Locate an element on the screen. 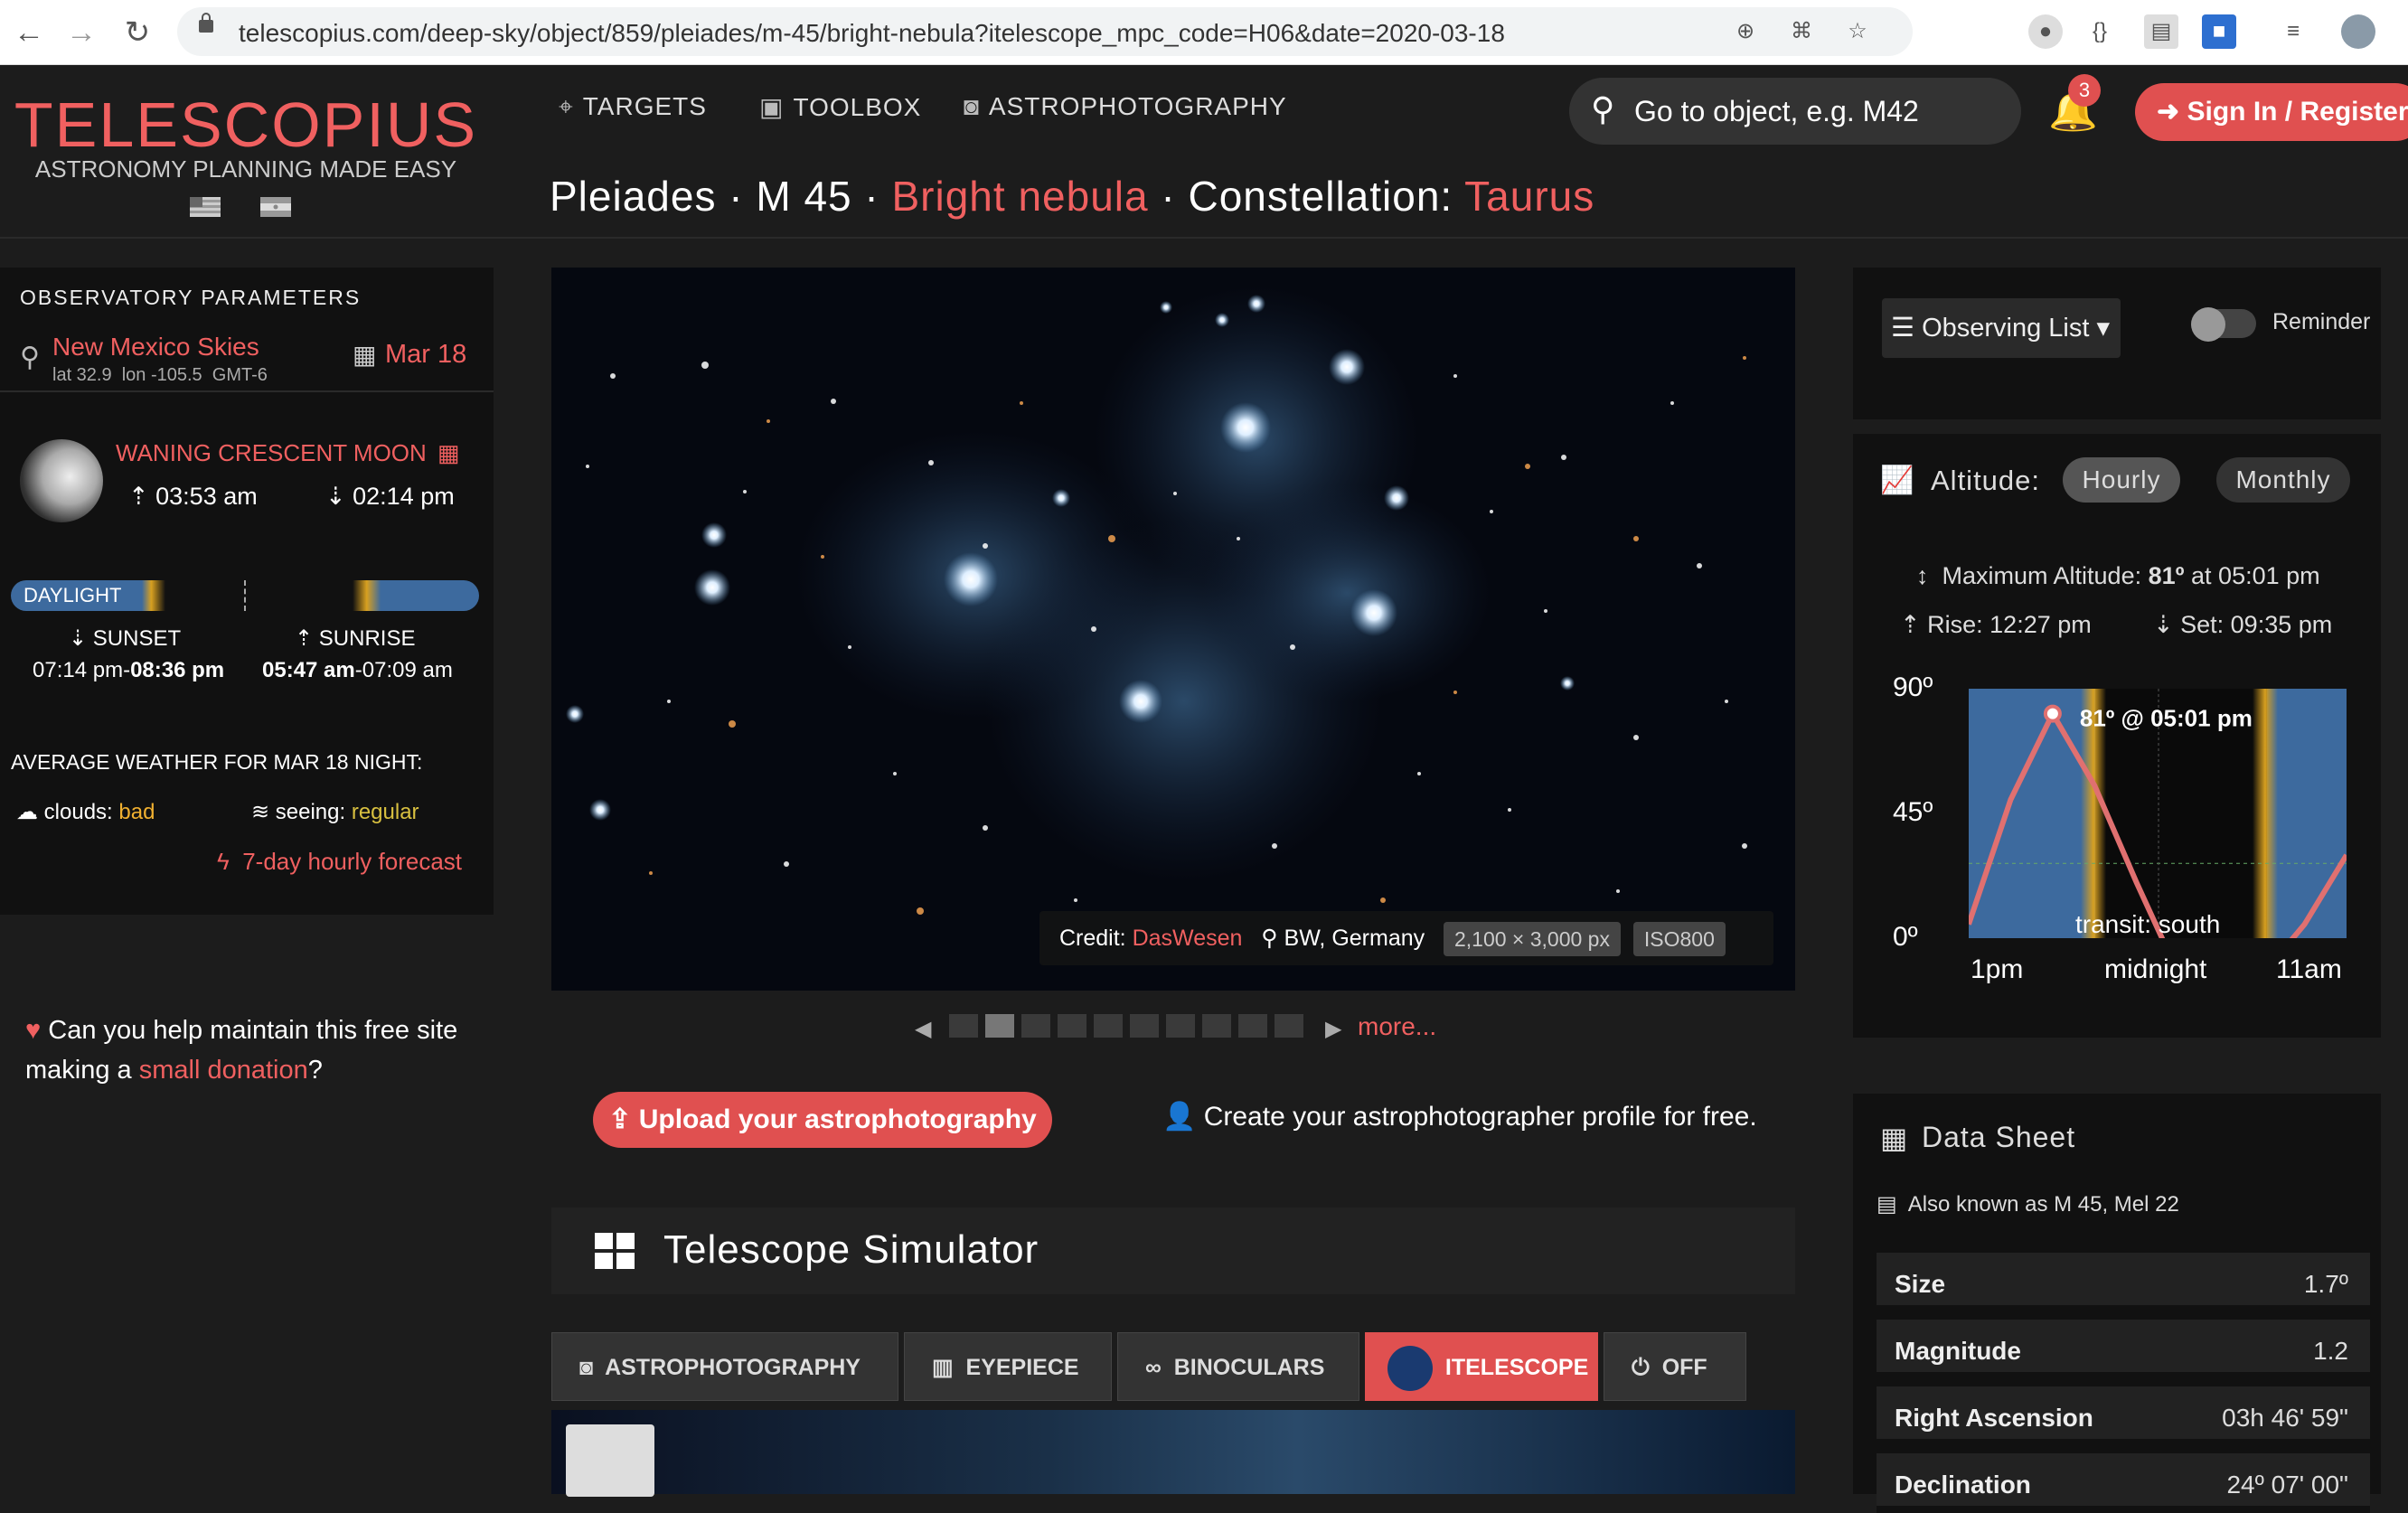 The image size is (2408, 1513). moonrise-icon: ⇡ is located at coordinates (138, 496).